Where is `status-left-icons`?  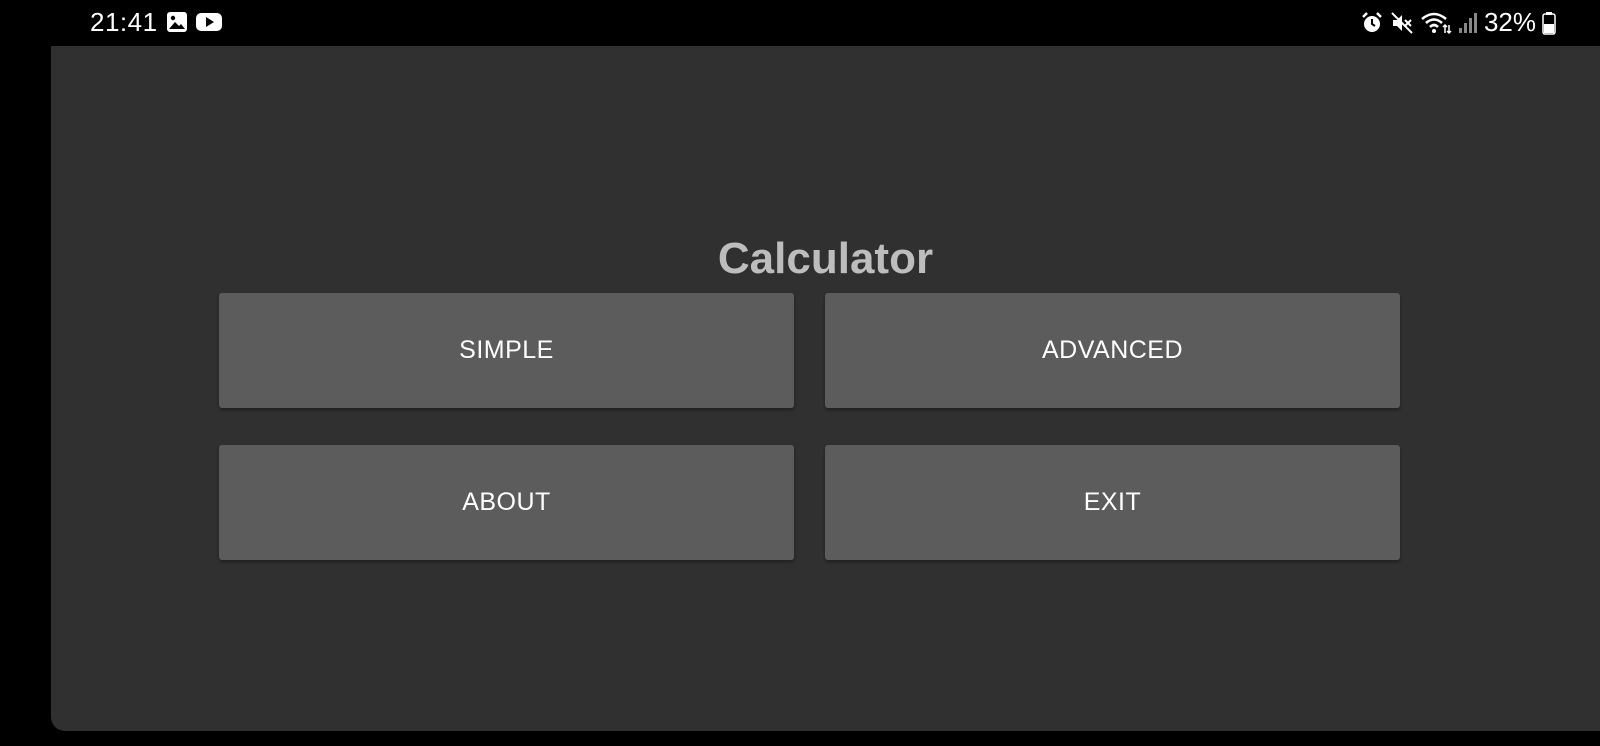 status-left-icons is located at coordinates (194, 24).